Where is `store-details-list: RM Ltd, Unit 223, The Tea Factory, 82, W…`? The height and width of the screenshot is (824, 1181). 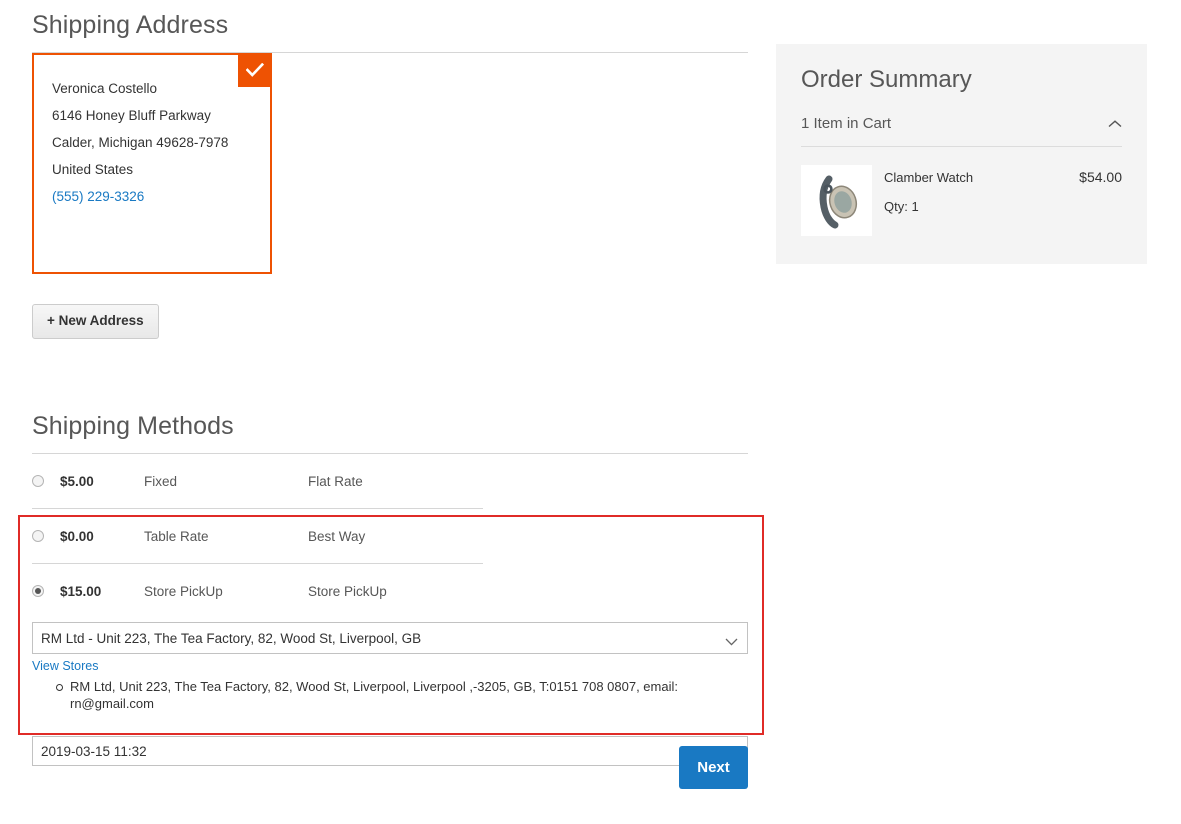 store-details-list: RM Ltd, Unit 223, The Tea Factory, 82, W… is located at coordinates (390, 695).